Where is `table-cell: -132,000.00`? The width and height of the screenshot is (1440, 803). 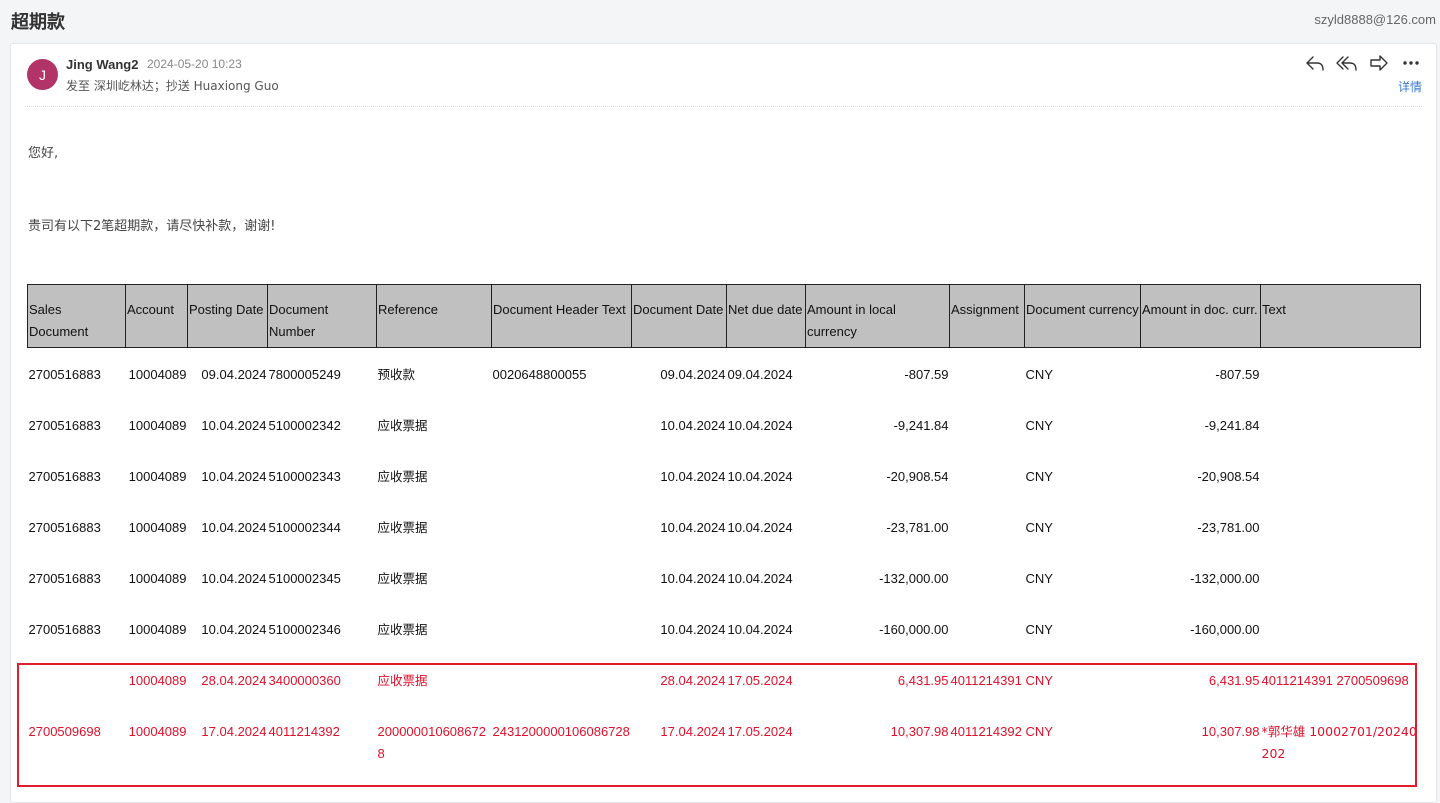 table-cell: -132,000.00 is located at coordinates (1225, 578).